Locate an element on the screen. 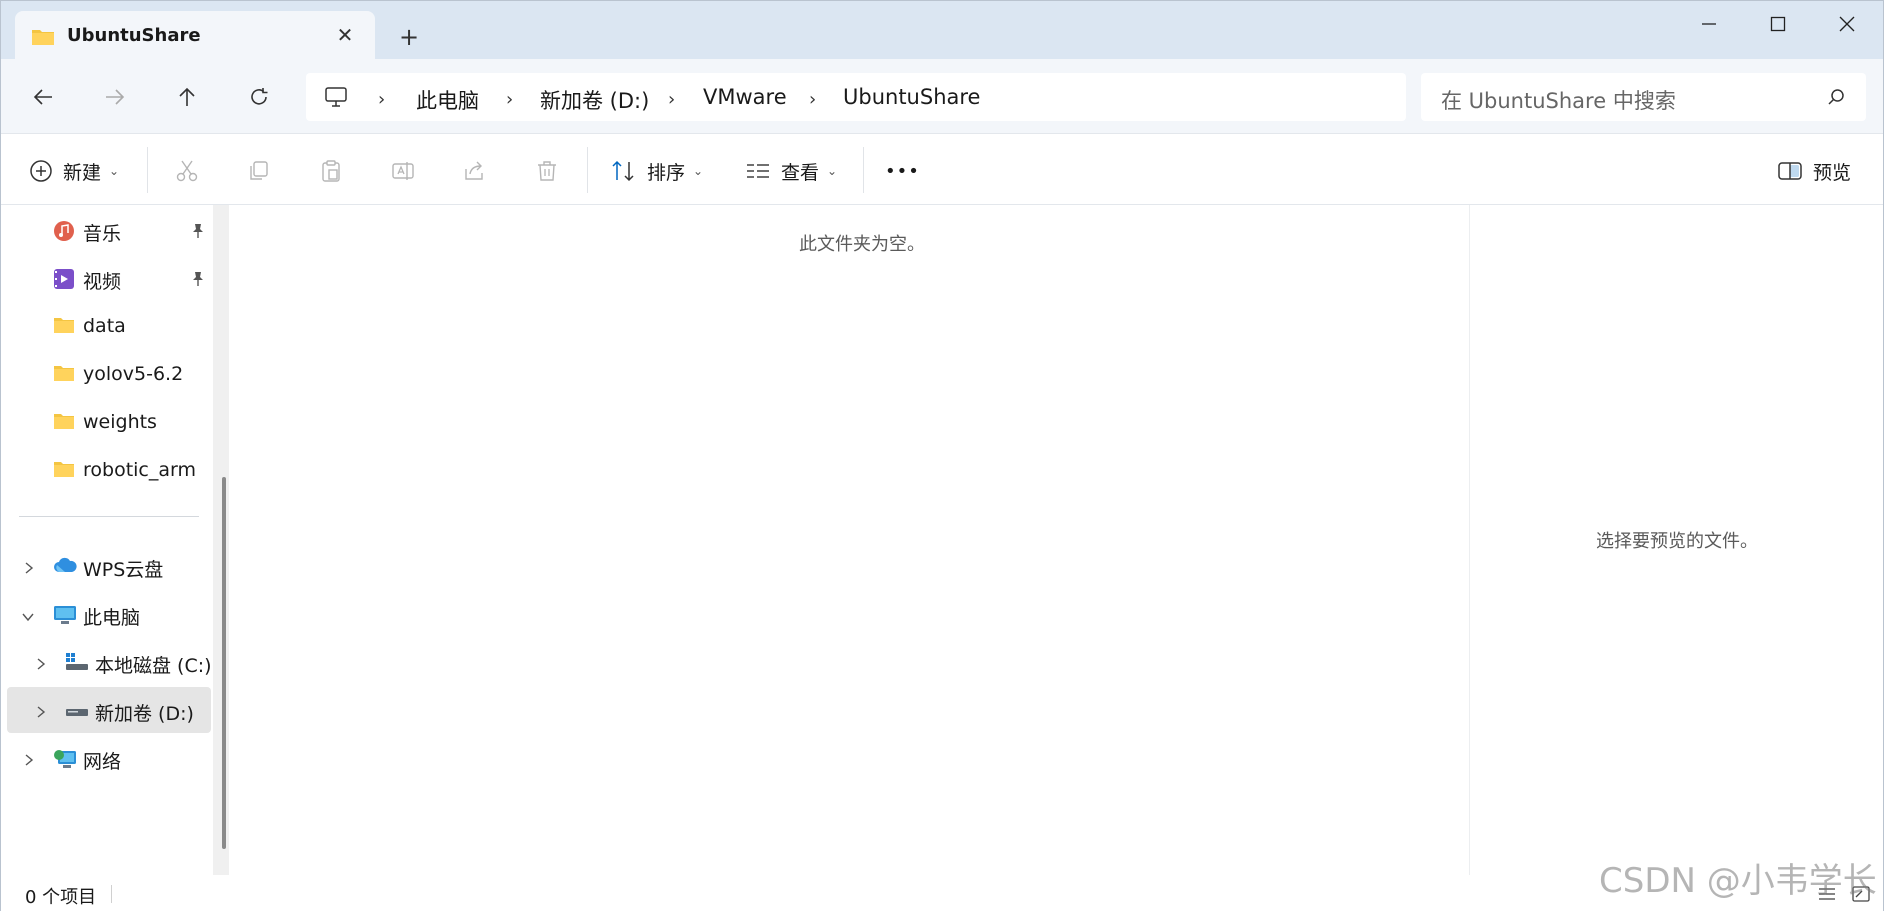 Image resolution: width=1884 pixels, height=911 pixels. new-label: 新建 is located at coordinates (82, 172).